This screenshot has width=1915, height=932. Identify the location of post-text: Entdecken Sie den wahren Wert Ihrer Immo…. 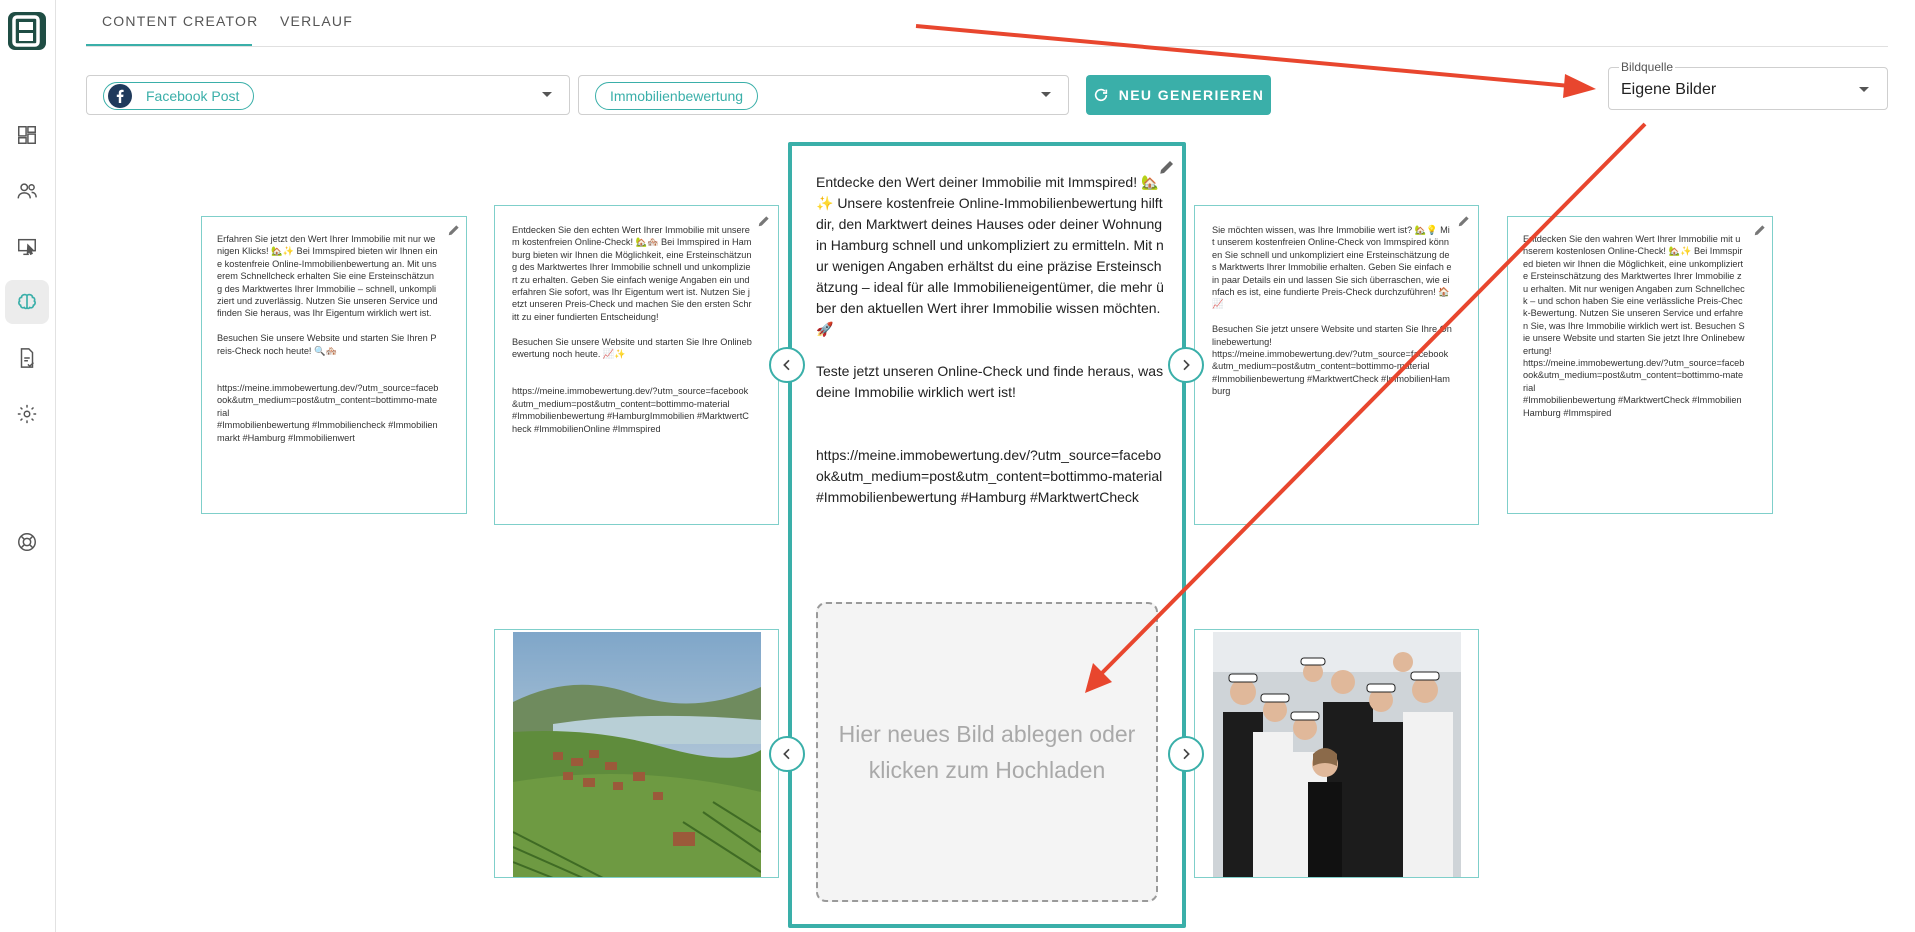
(1634, 326).